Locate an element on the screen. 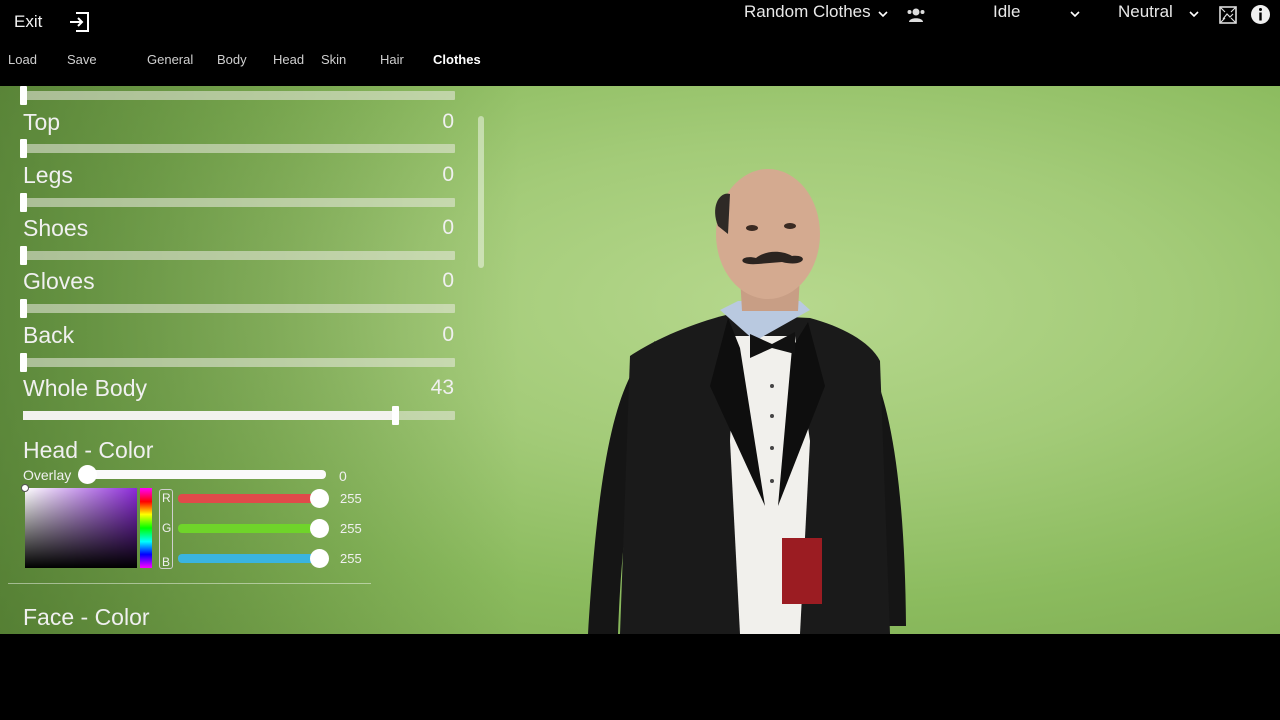 The height and width of the screenshot is (720, 1280). top-slider is located at coordinates (237, 148).